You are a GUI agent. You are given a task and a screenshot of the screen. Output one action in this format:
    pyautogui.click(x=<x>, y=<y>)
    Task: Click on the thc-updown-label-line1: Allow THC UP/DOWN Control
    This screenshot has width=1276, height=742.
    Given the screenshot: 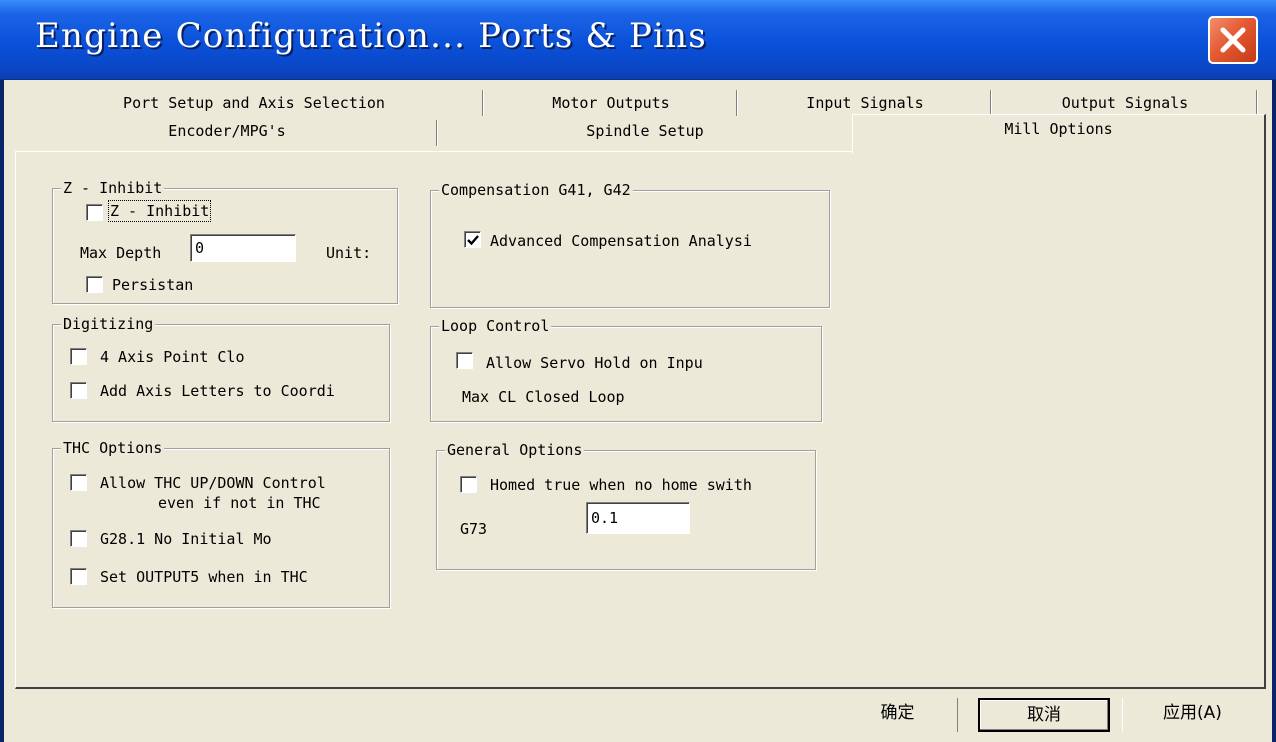 What is the action you would take?
    pyautogui.click(x=213, y=483)
    